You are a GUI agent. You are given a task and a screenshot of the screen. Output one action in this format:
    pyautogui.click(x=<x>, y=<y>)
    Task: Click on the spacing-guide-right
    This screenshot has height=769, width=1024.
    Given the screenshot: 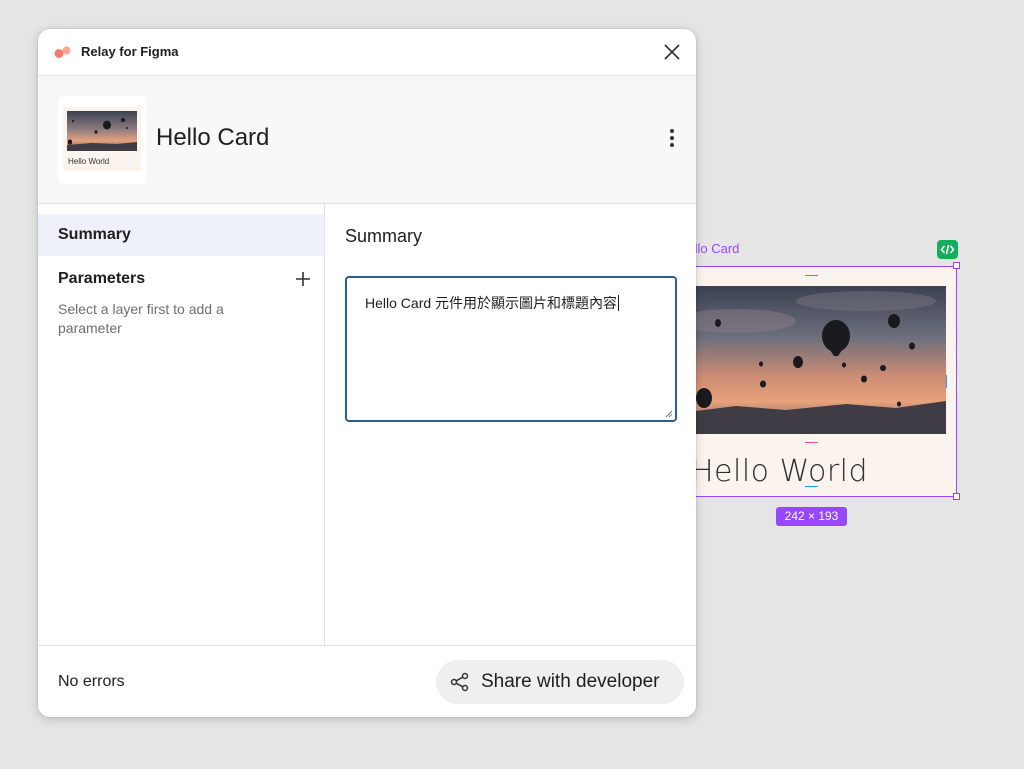 What is the action you would take?
    pyautogui.click(x=946, y=381)
    